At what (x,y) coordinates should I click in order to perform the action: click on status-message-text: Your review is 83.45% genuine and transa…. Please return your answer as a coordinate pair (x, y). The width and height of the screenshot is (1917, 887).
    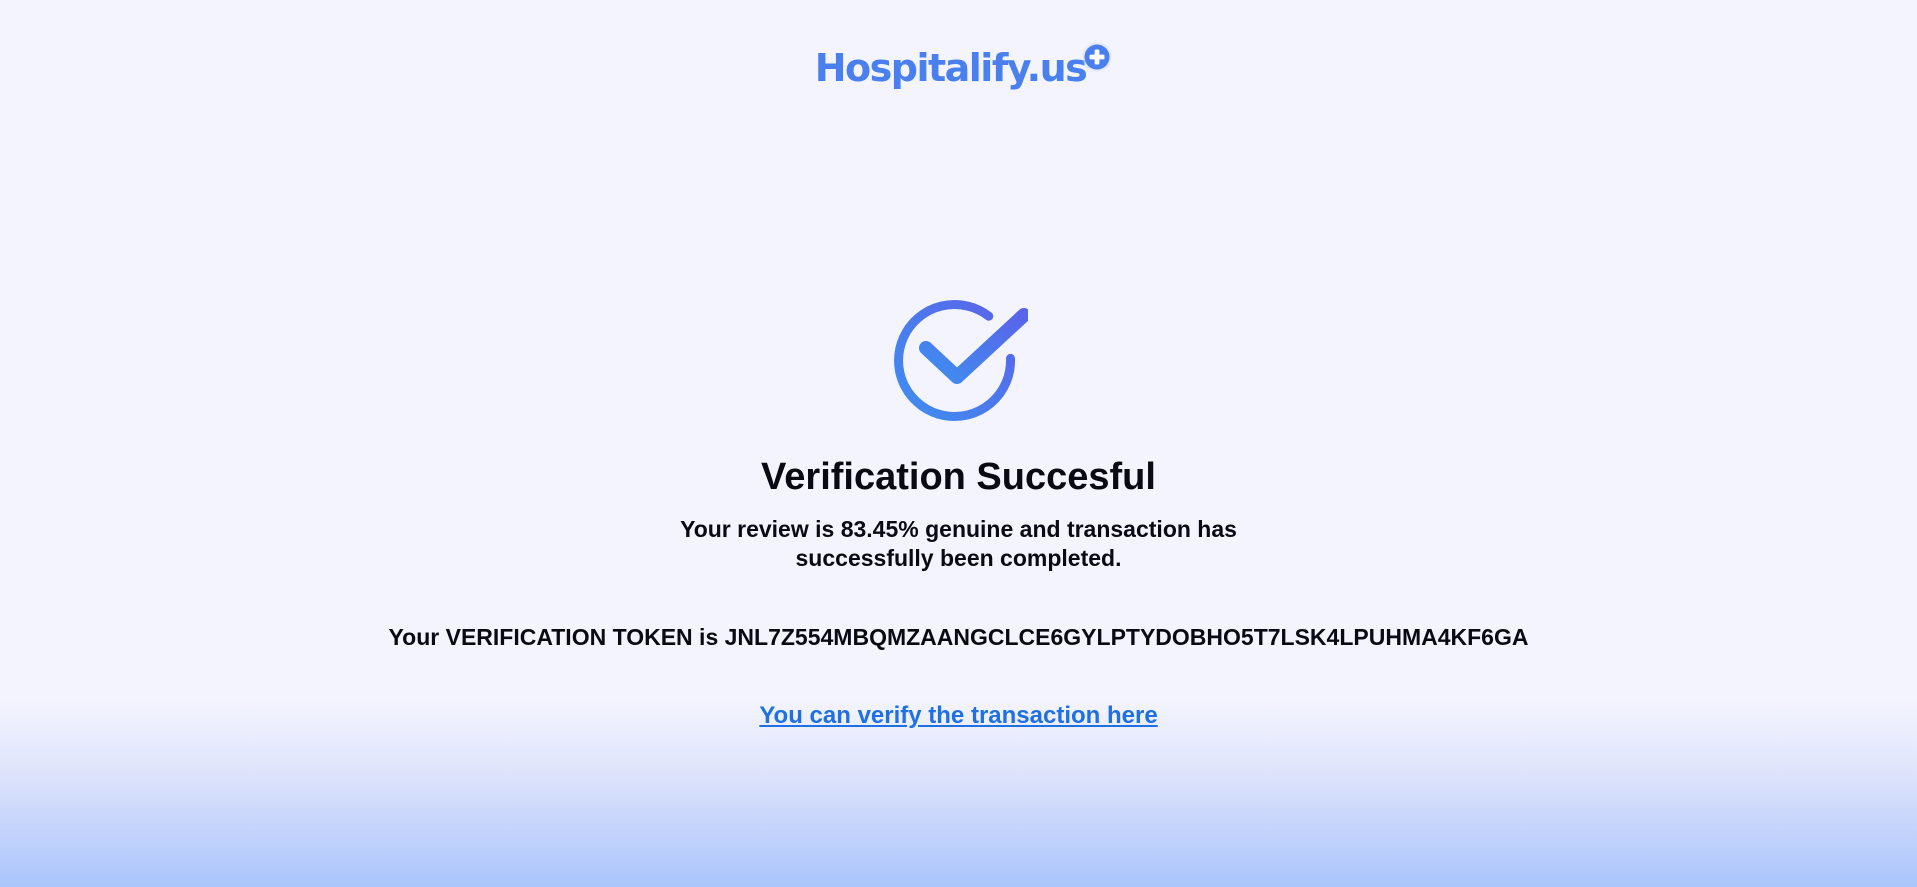
    Looking at the image, I should click on (958, 543).